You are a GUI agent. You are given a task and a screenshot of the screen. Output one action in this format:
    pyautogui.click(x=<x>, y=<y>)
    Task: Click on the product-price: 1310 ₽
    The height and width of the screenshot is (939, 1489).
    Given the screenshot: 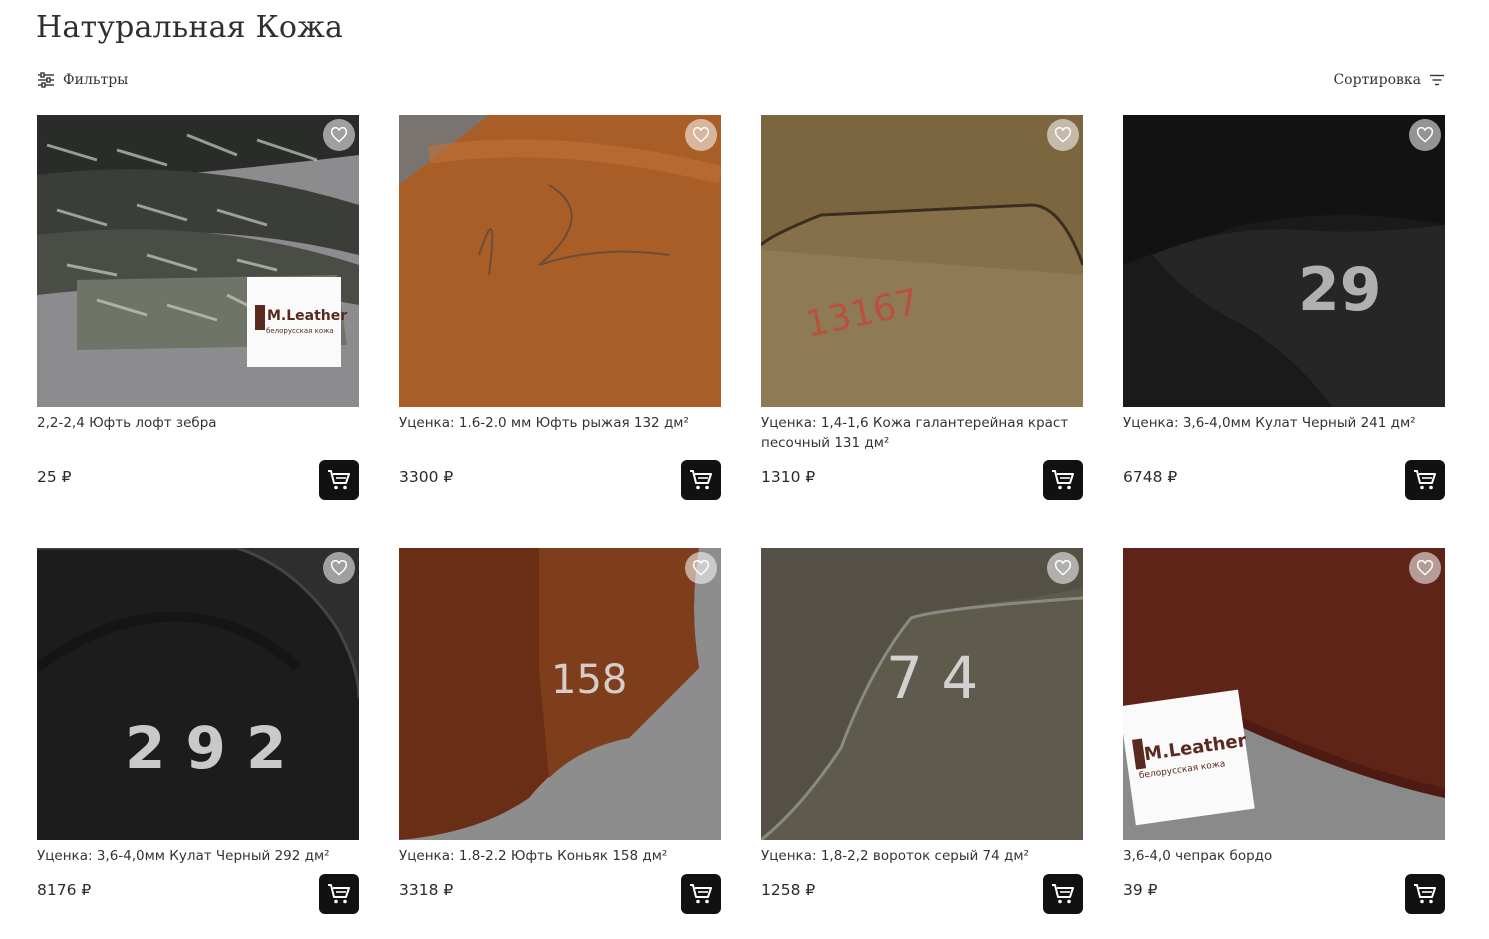 What is the action you would take?
    pyautogui.click(x=788, y=477)
    